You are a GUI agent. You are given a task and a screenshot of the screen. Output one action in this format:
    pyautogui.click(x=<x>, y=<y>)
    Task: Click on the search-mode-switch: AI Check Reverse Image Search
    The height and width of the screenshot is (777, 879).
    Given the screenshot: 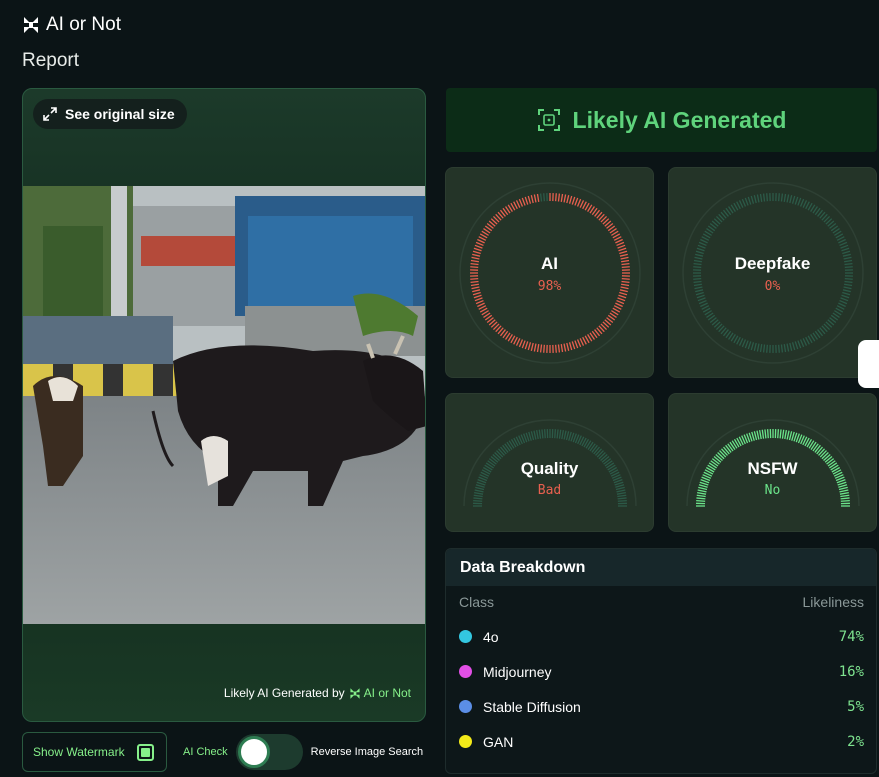 What is the action you would take?
    pyautogui.click(x=303, y=752)
    